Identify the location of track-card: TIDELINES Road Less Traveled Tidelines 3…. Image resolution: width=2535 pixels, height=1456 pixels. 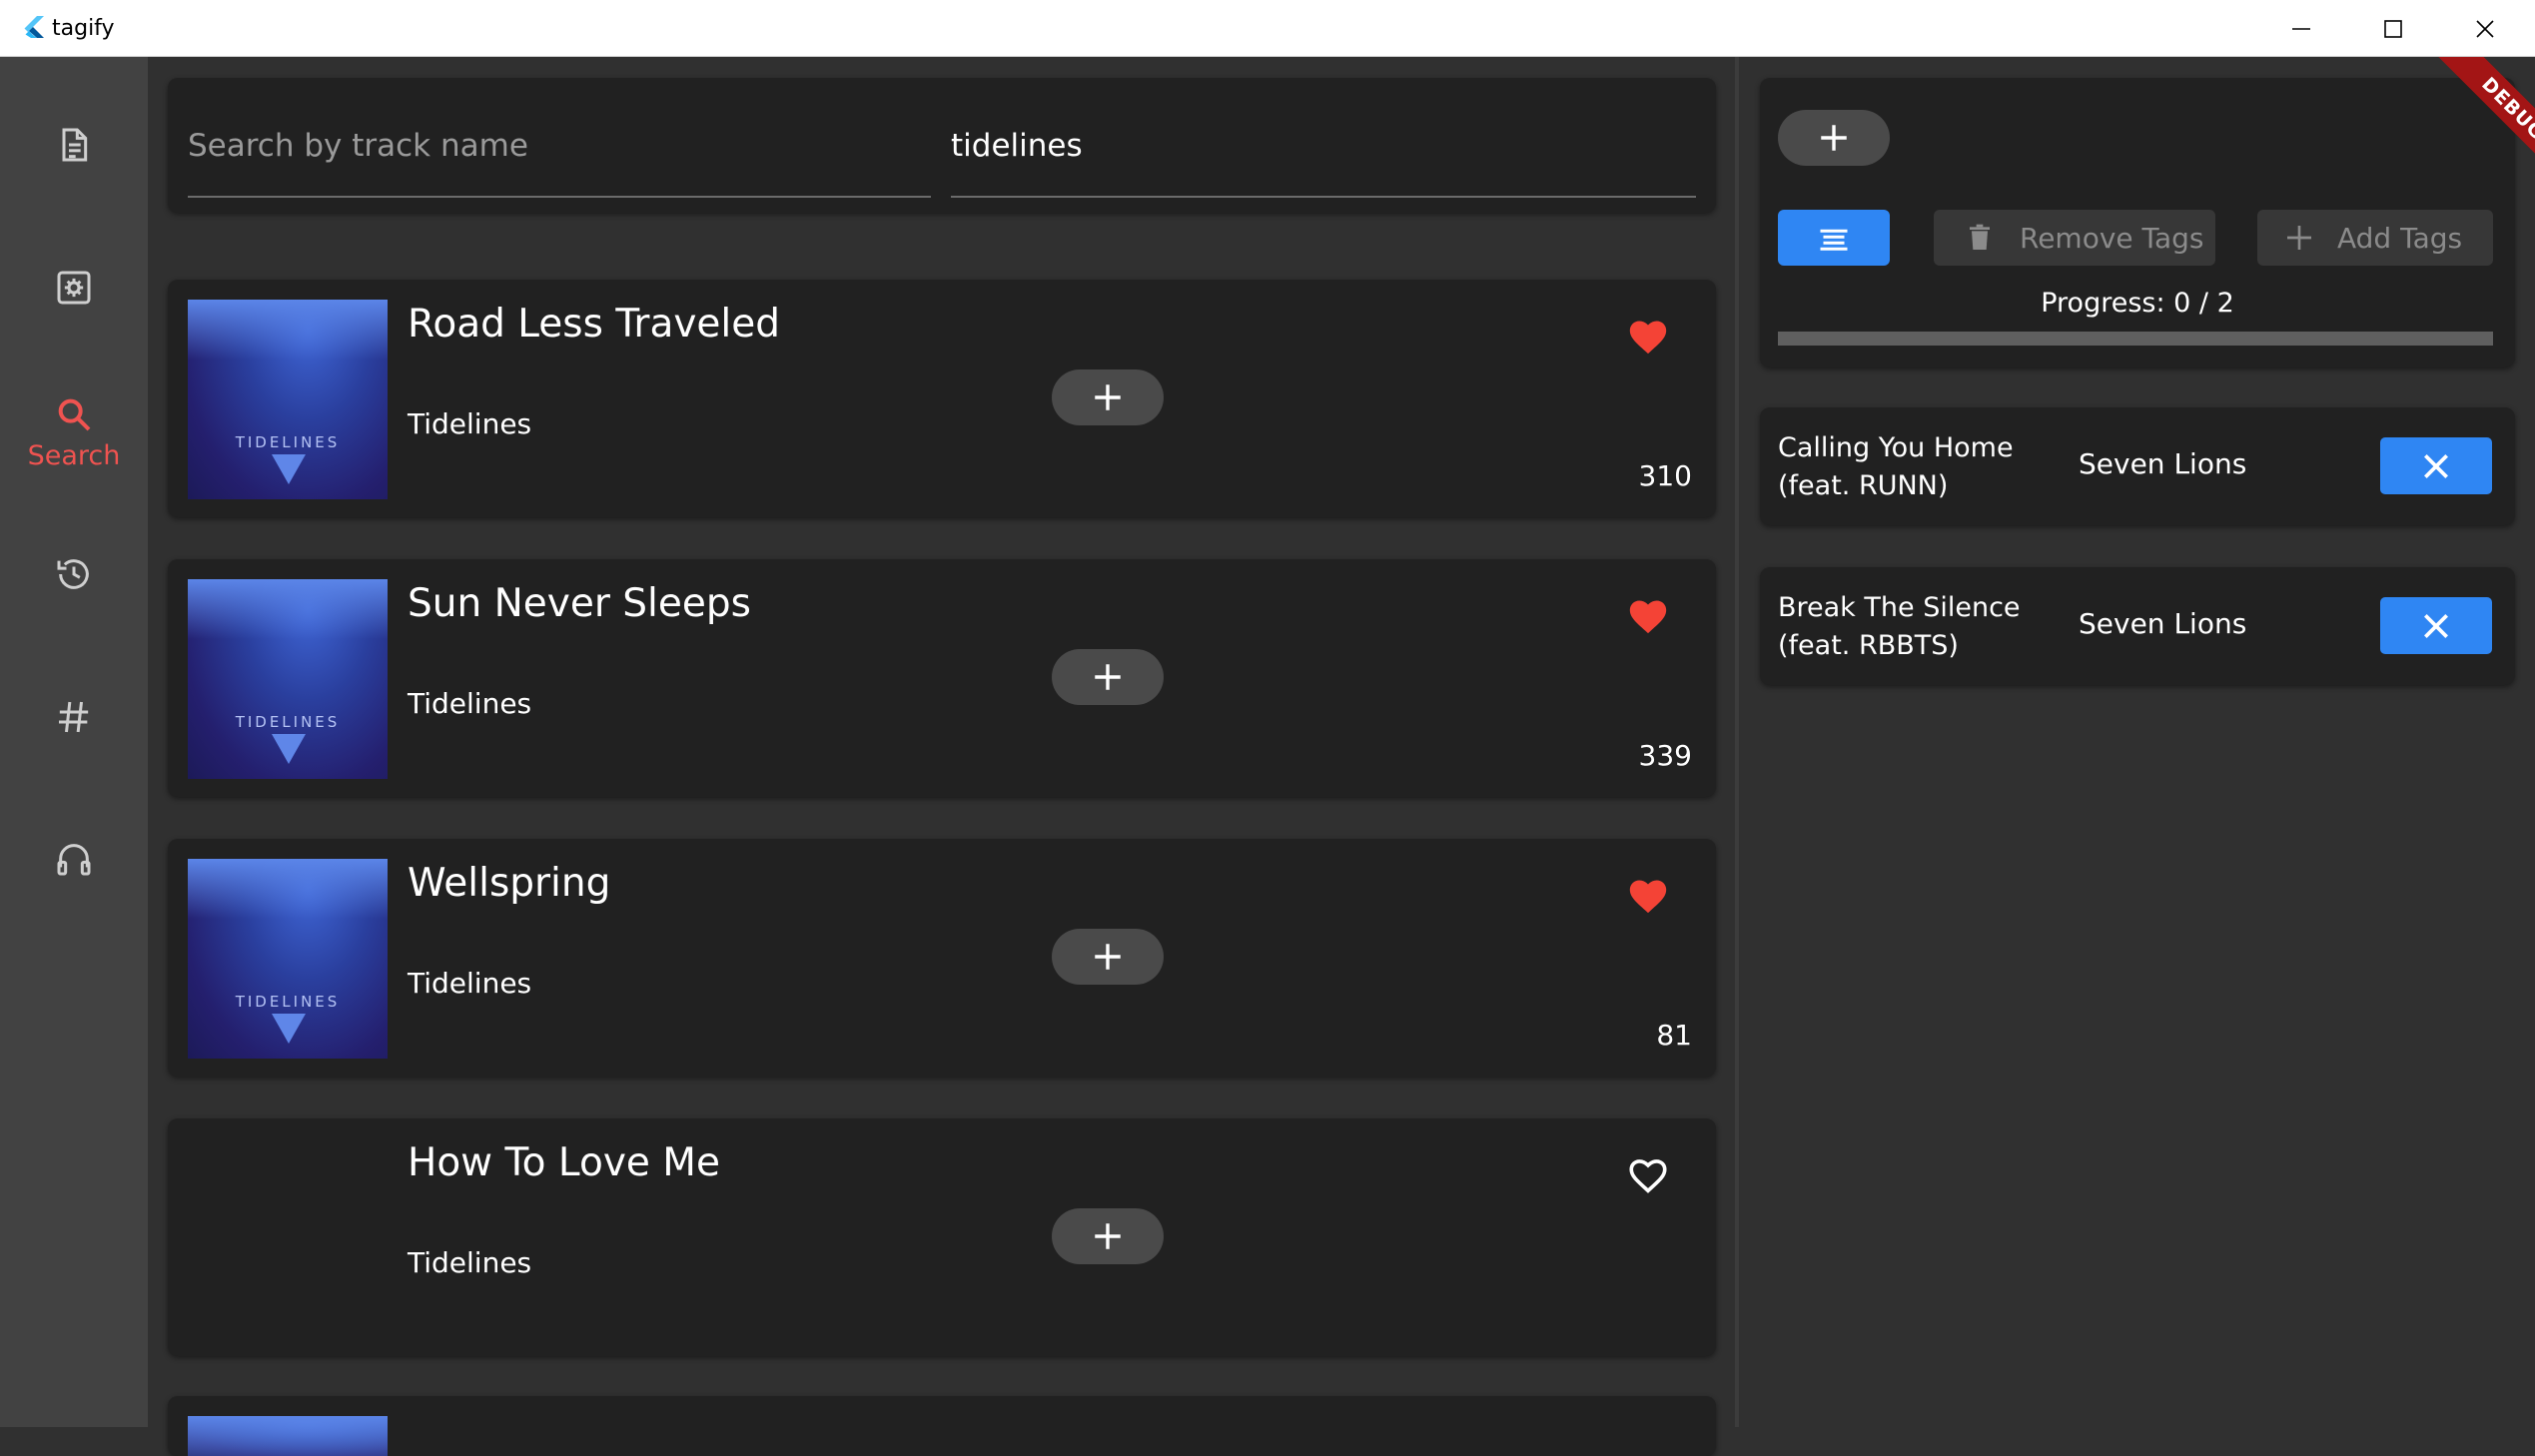
(942, 398).